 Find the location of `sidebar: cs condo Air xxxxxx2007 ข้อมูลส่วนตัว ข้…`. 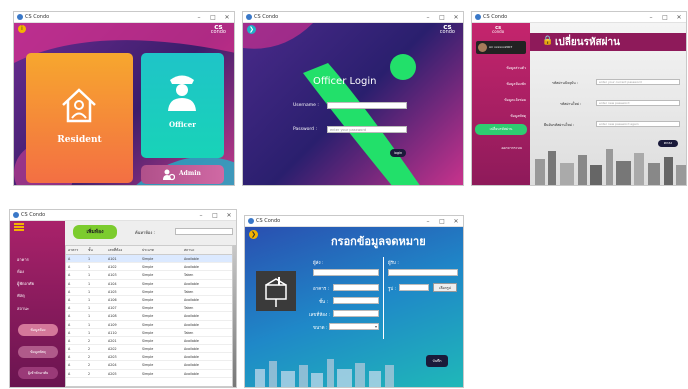

sidebar: cs condo Air xxxxxx2007 ข้อมูลส่วนตัว ข้… is located at coordinates (501, 104).